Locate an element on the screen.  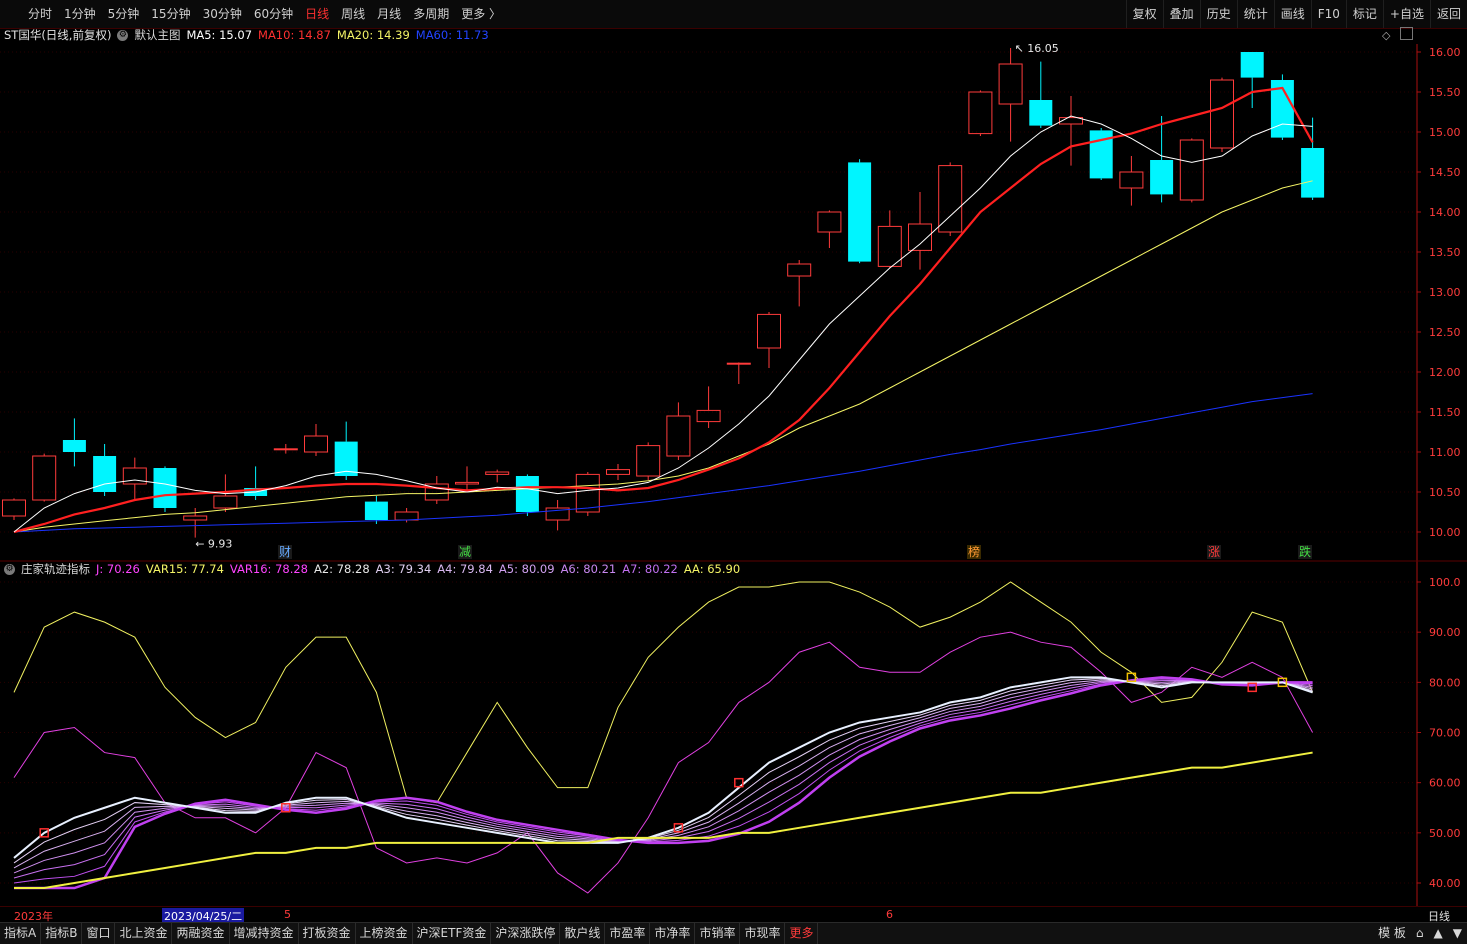
stock-title: ST国华(日线,前复权) is located at coordinates (57, 35).